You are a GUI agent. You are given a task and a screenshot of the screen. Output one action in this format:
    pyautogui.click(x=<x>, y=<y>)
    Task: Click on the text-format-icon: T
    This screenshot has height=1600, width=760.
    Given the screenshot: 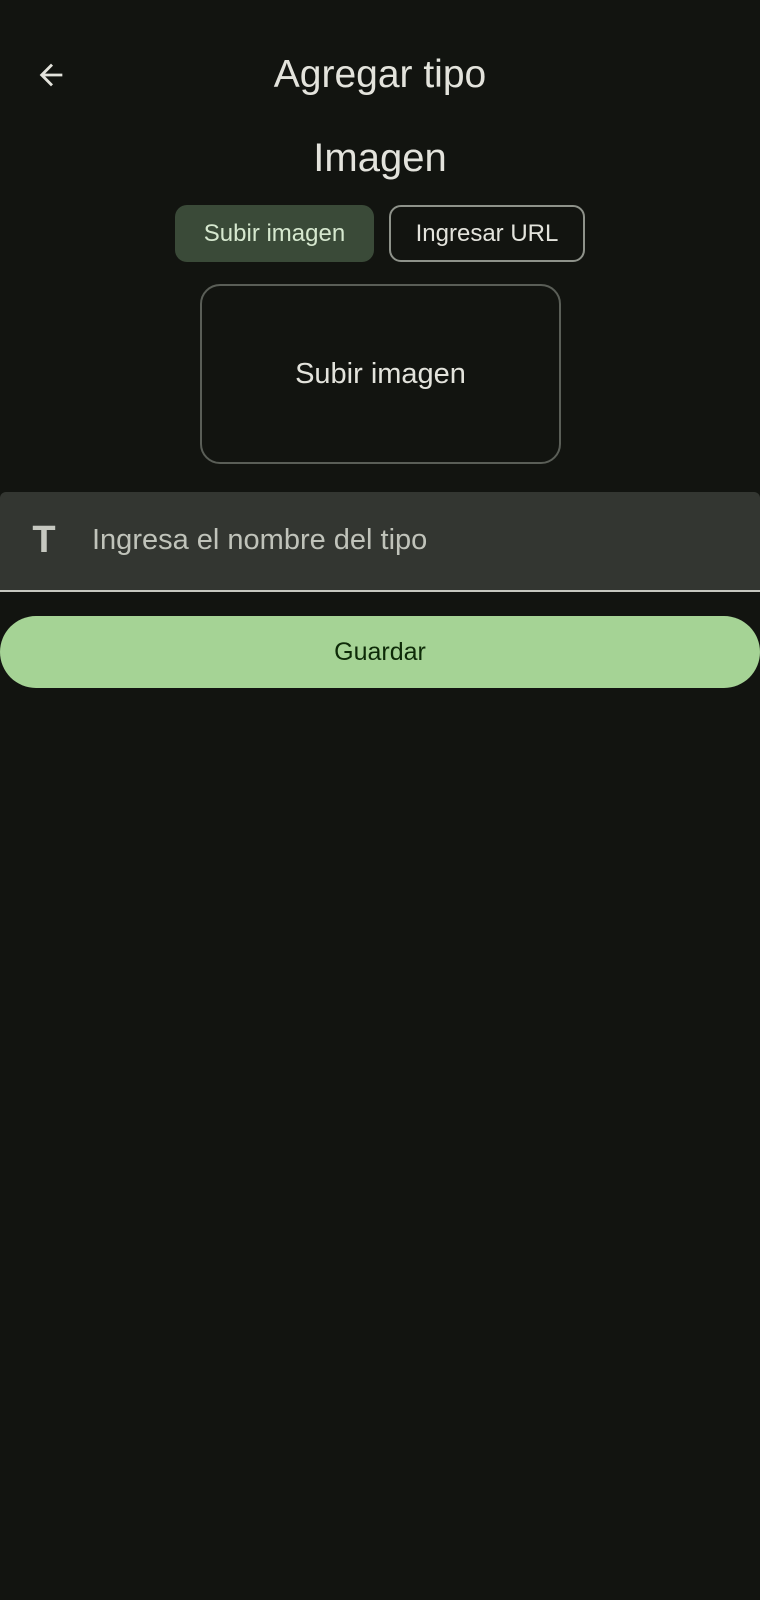 What is the action you would take?
    pyautogui.click(x=44, y=539)
    